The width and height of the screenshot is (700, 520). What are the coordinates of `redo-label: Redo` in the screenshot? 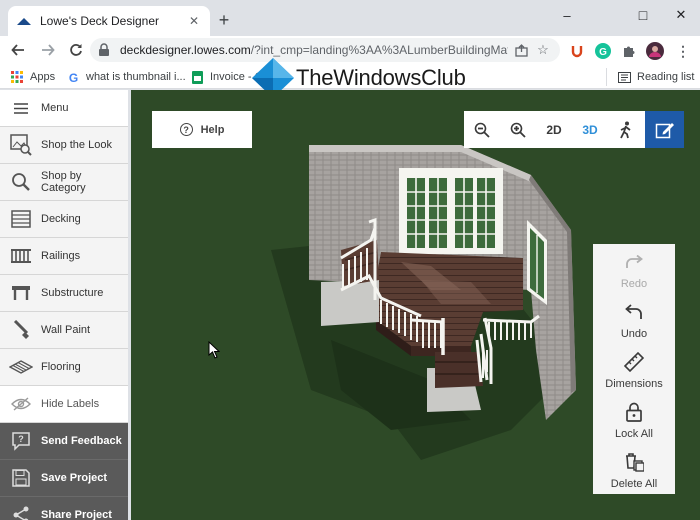 It's located at (634, 284).